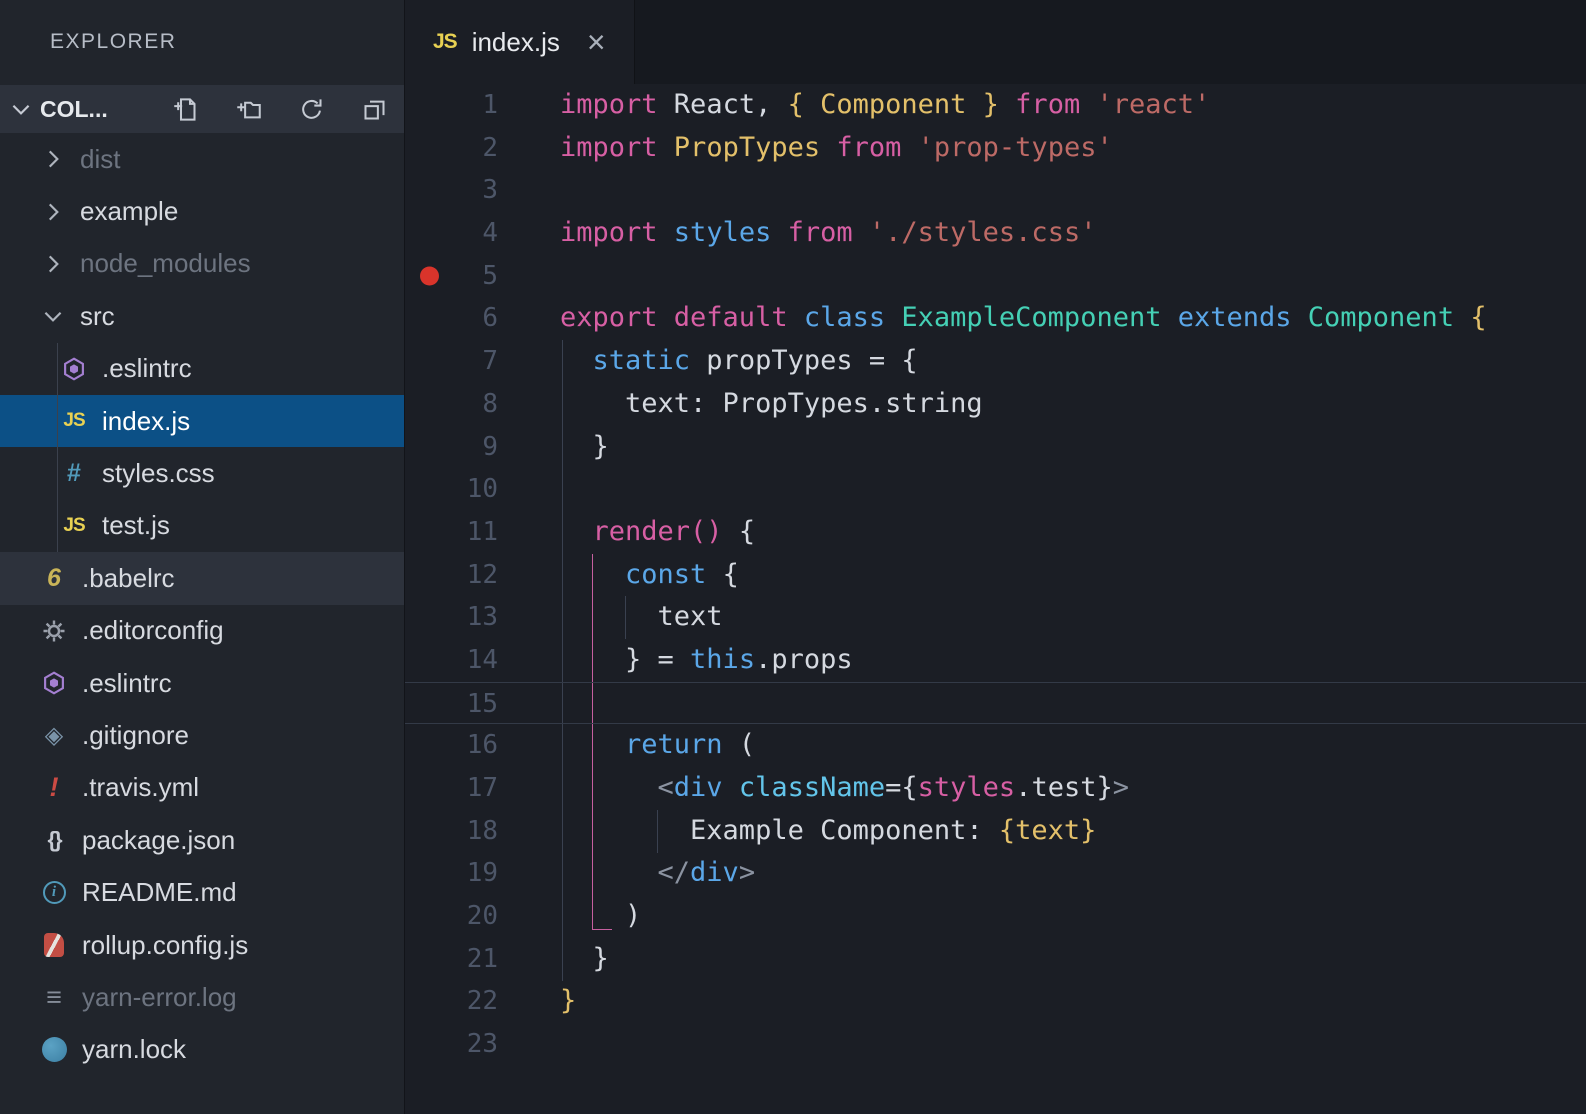  I want to click on tab-bar: JS index.js ×, so click(995, 42).